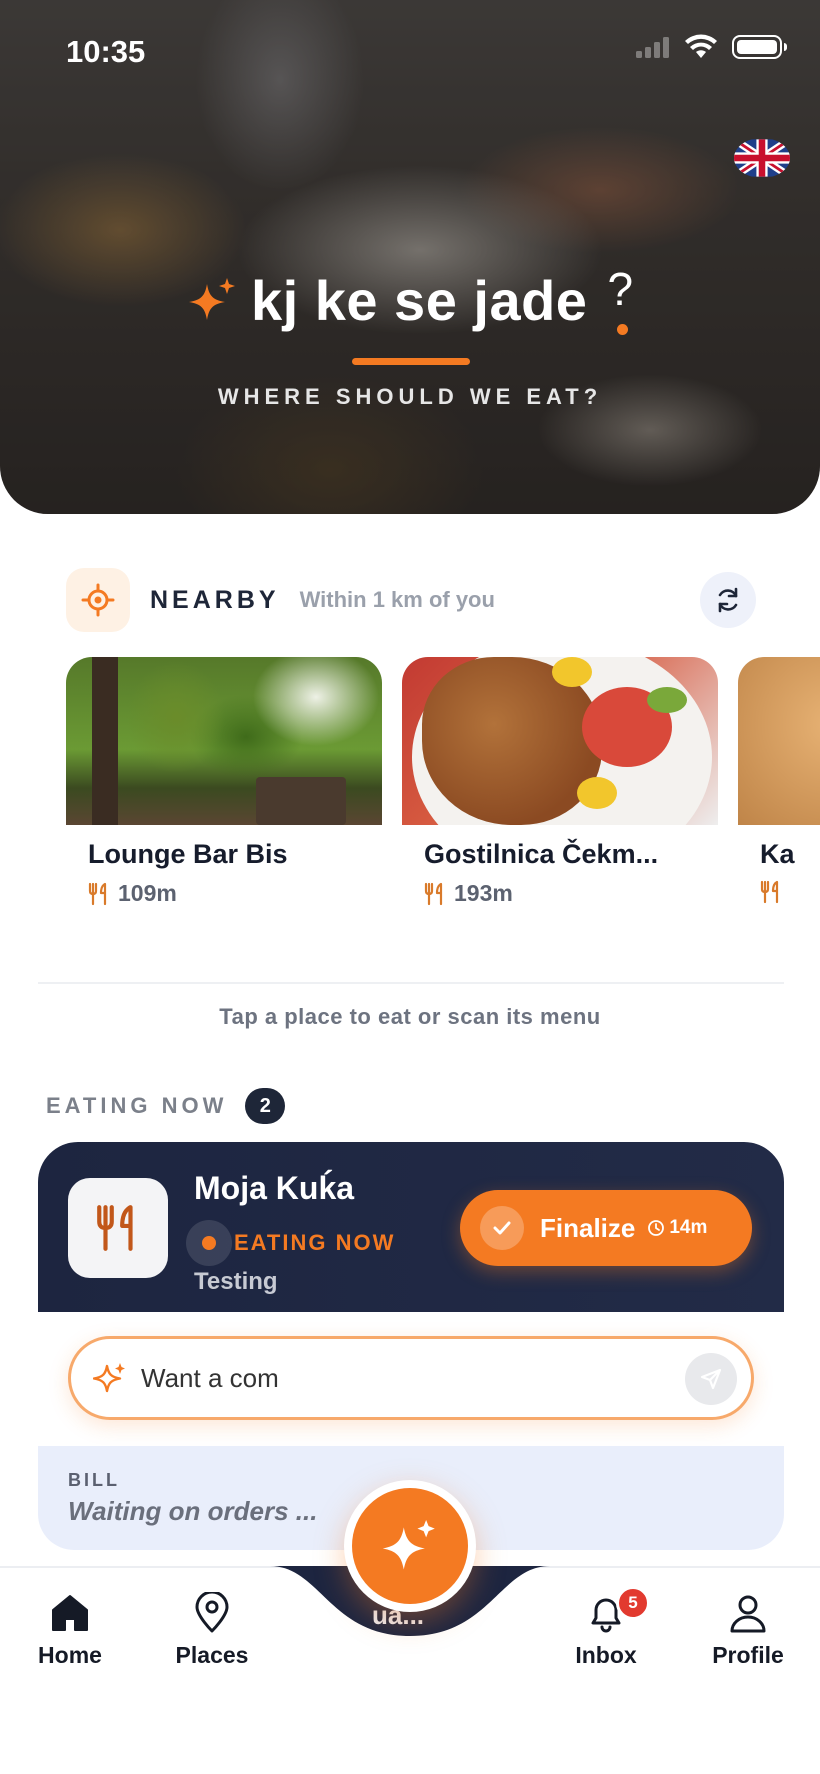 The width and height of the screenshot is (820, 1774). I want to click on brand-row: kj ke se jade ?, so click(410, 299).